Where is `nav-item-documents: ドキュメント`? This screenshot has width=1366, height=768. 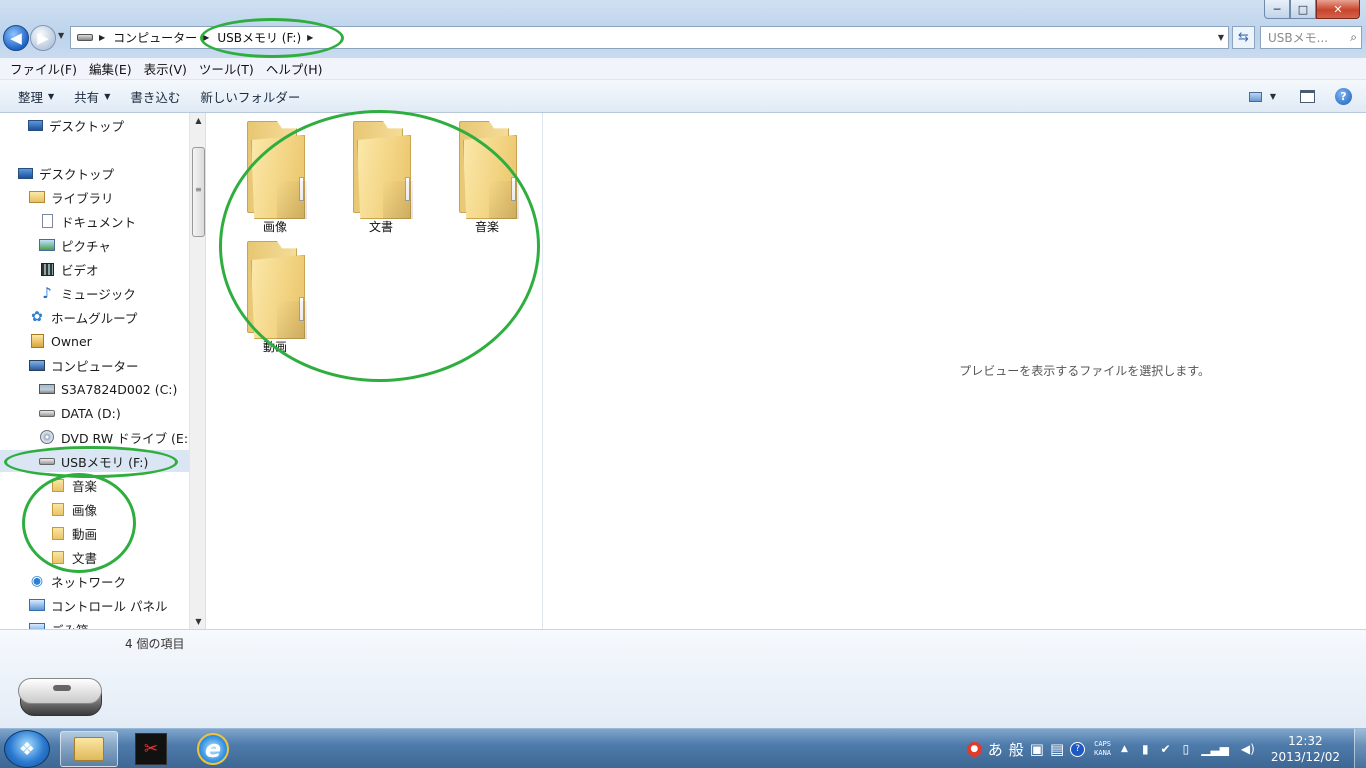
nav-item-documents: ドキュメント is located at coordinates (87, 221).